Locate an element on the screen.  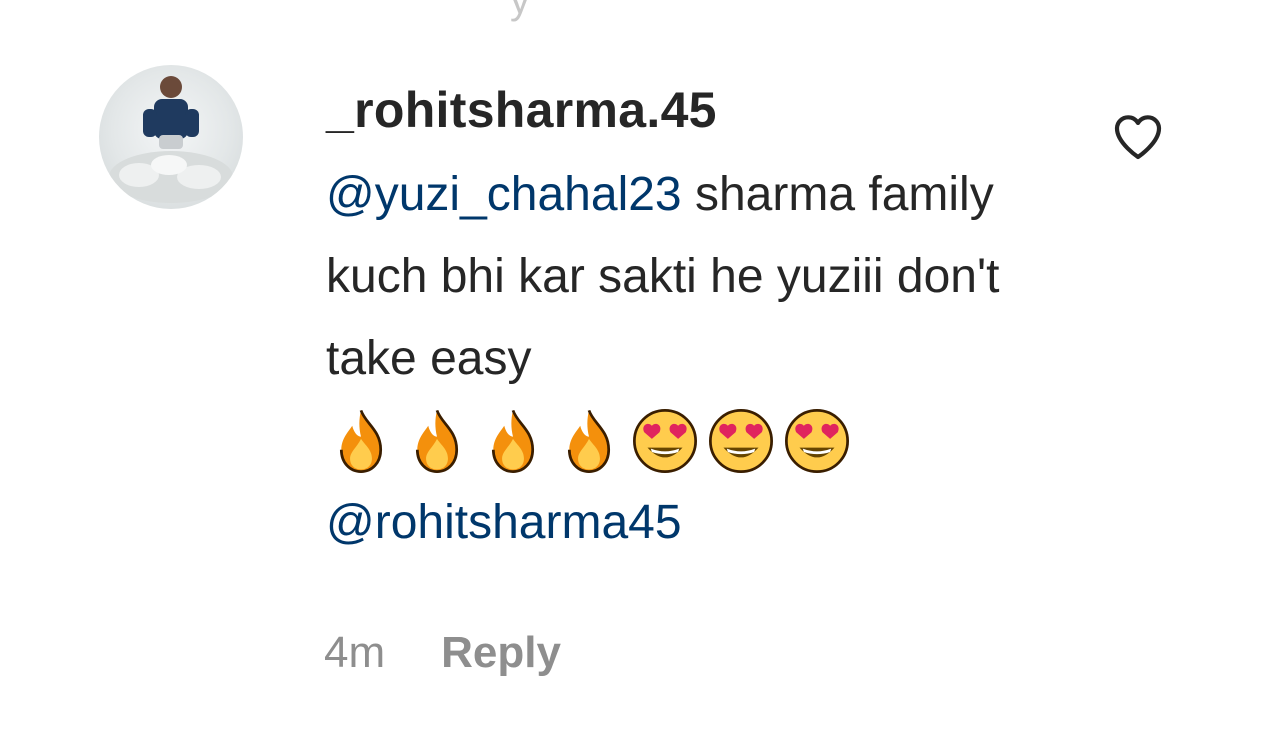
previous-comment-reply-stub: y is located at coordinates (520, 11).